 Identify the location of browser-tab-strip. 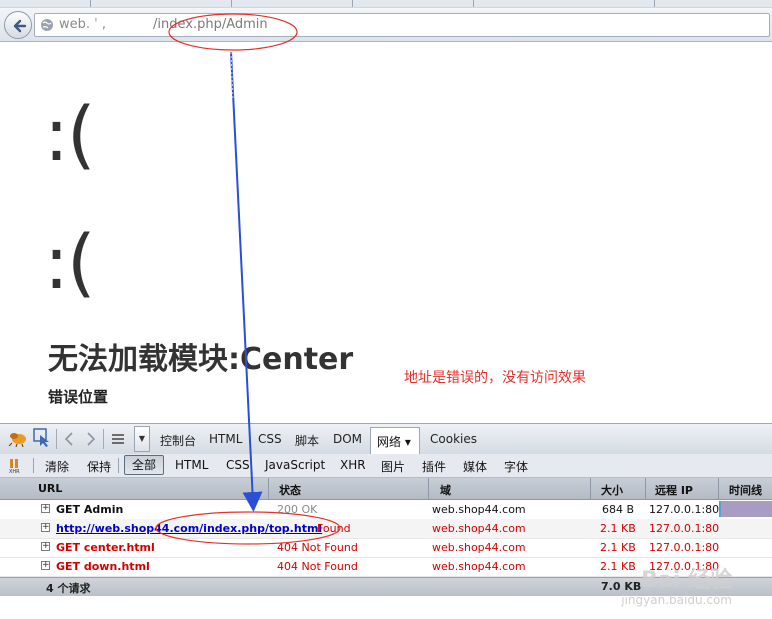
(386, 4).